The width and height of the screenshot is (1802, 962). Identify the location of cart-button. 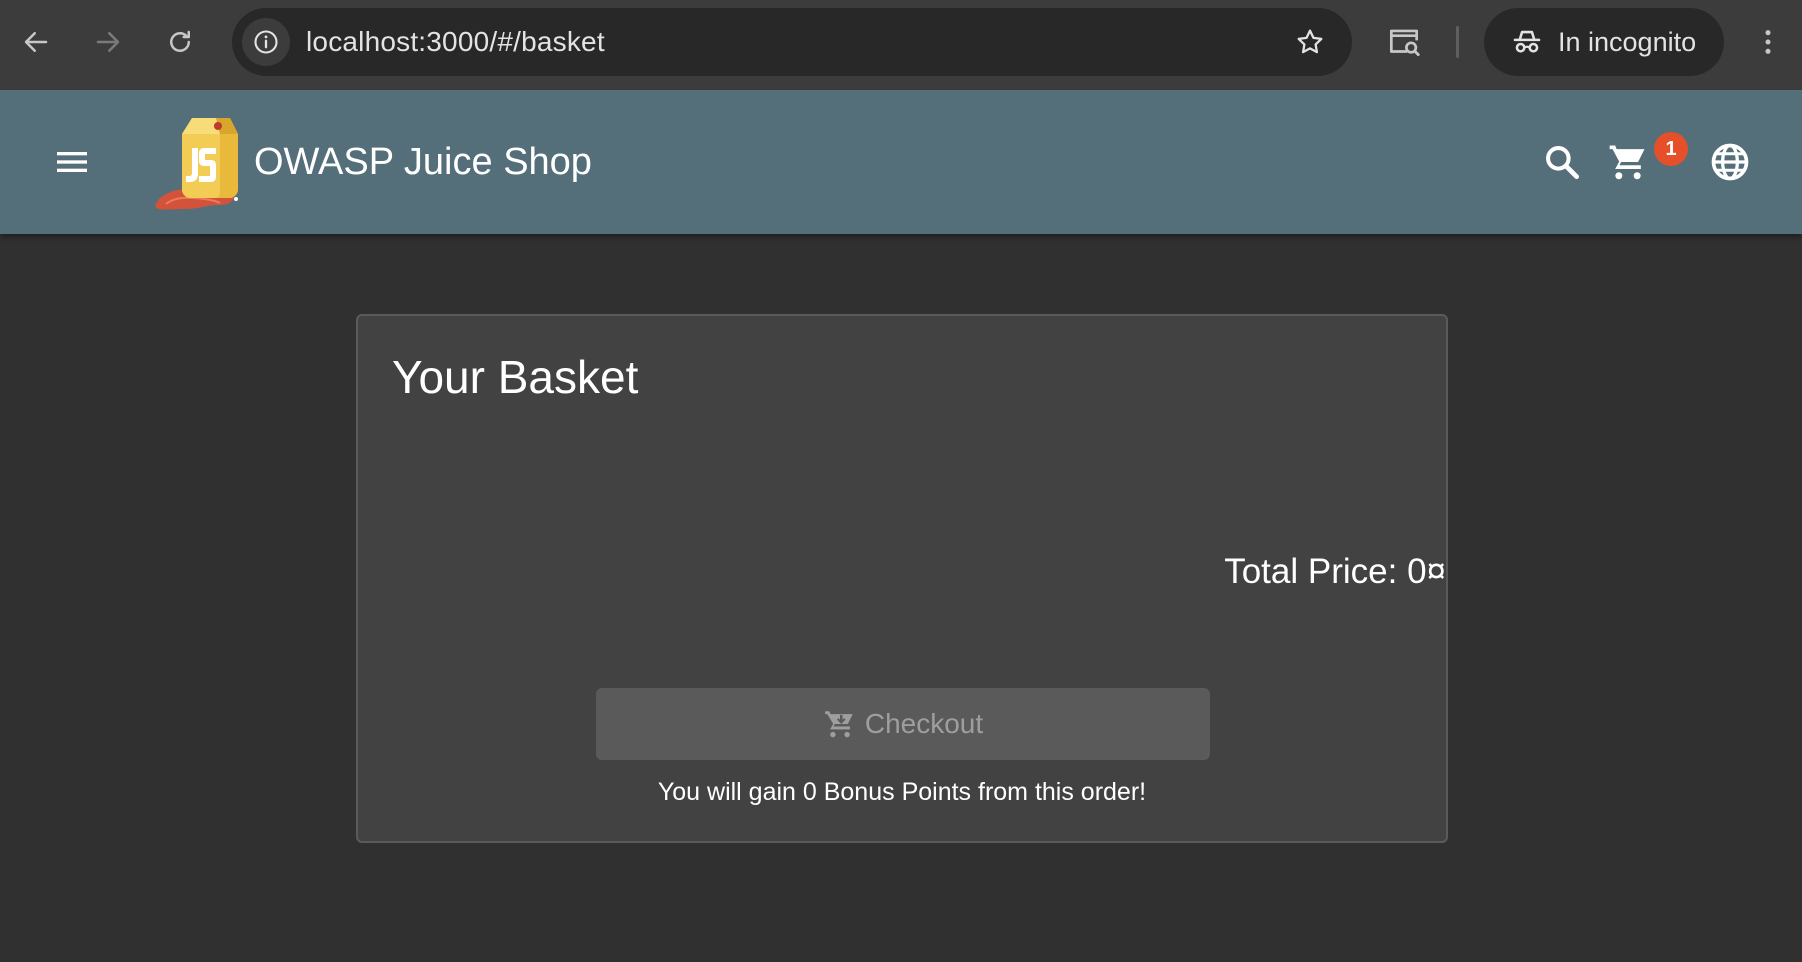
(1628, 162).